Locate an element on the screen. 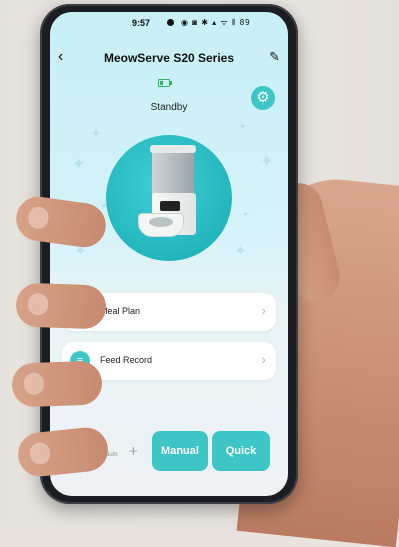  device-image is located at coordinates (169, 198).